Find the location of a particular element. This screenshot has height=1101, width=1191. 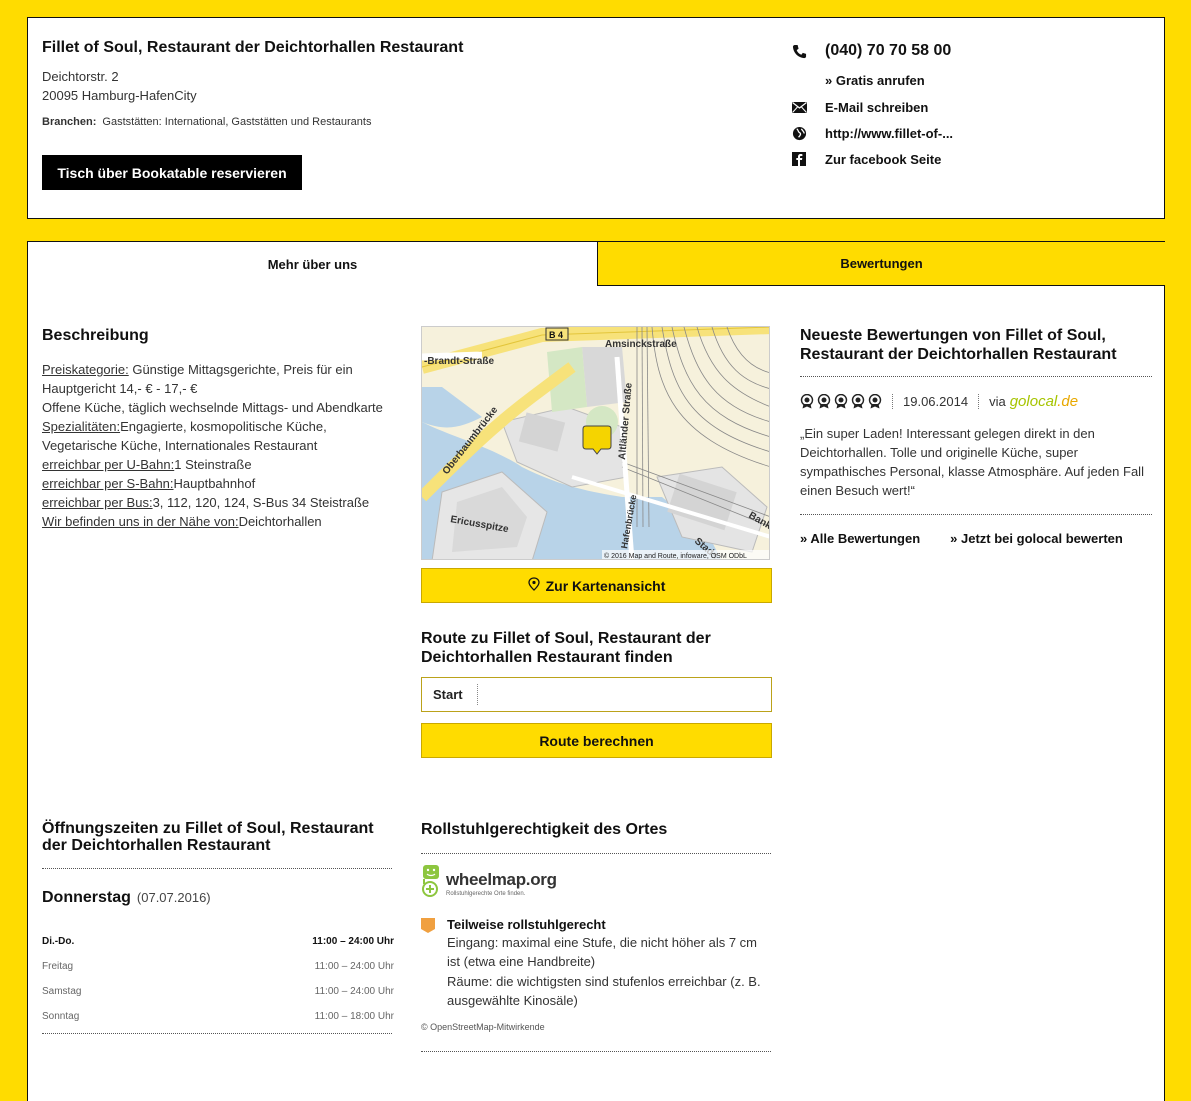

map-road-badge: B 4 is located at coordinates (556, 335).